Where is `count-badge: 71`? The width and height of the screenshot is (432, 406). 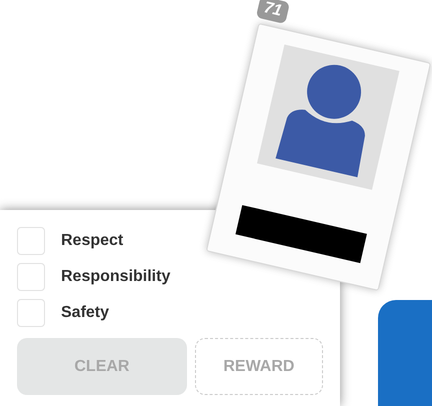
count-badge: 71 is located at coordinates (273, 12).